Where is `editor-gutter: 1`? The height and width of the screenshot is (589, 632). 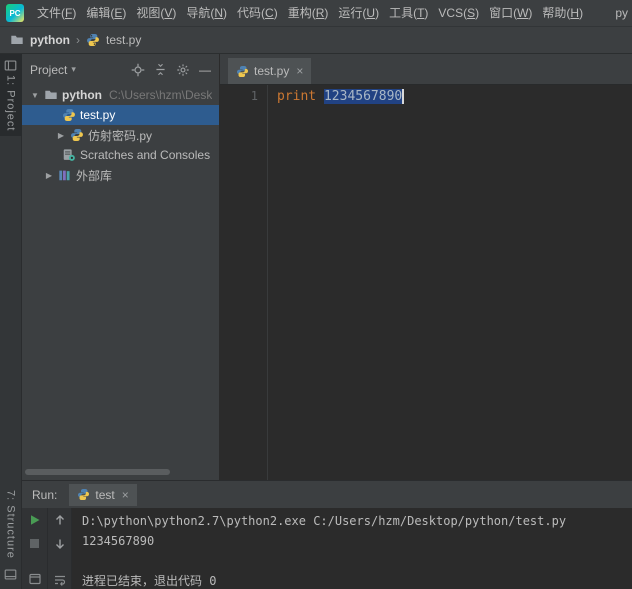 editor-gutter: 1 is located at coordinates (244, 282).